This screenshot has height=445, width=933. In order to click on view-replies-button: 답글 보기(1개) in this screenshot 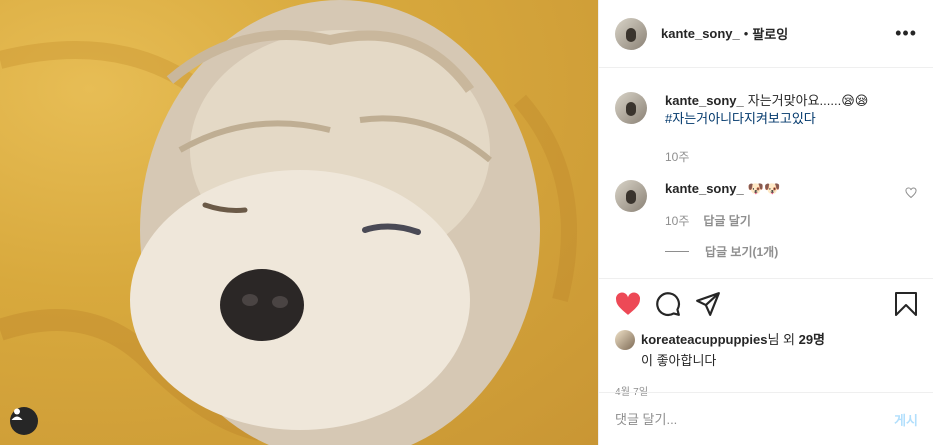, I will do `click(721, 251)`.